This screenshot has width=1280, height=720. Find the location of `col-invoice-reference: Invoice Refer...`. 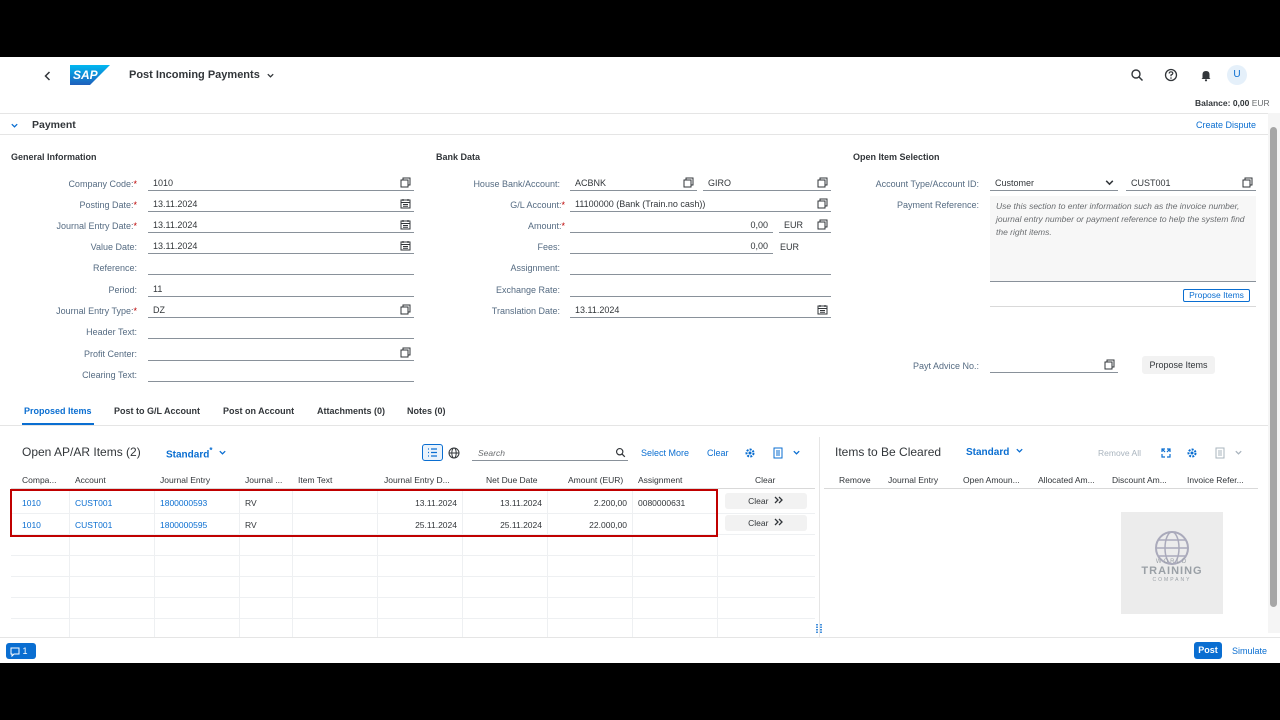

col-invoice-reference: Invoice Refer... is located at coordinates (1215, 480).